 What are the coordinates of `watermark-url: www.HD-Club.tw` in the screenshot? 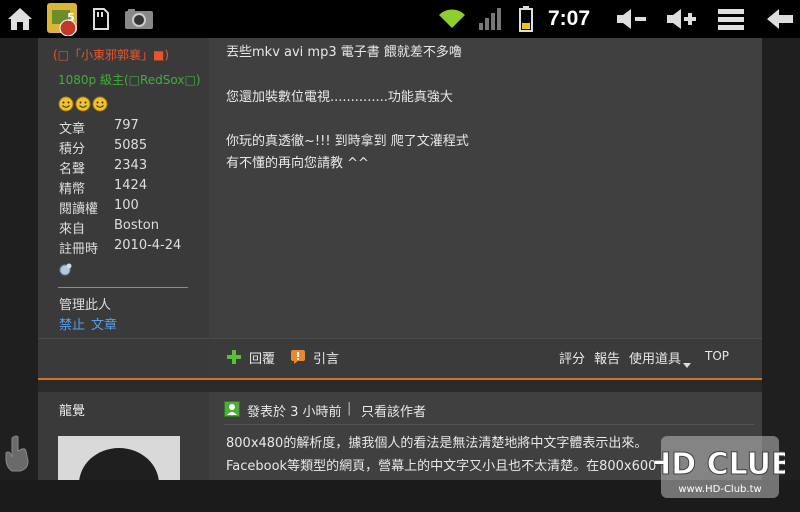 It's located at (719, 489).